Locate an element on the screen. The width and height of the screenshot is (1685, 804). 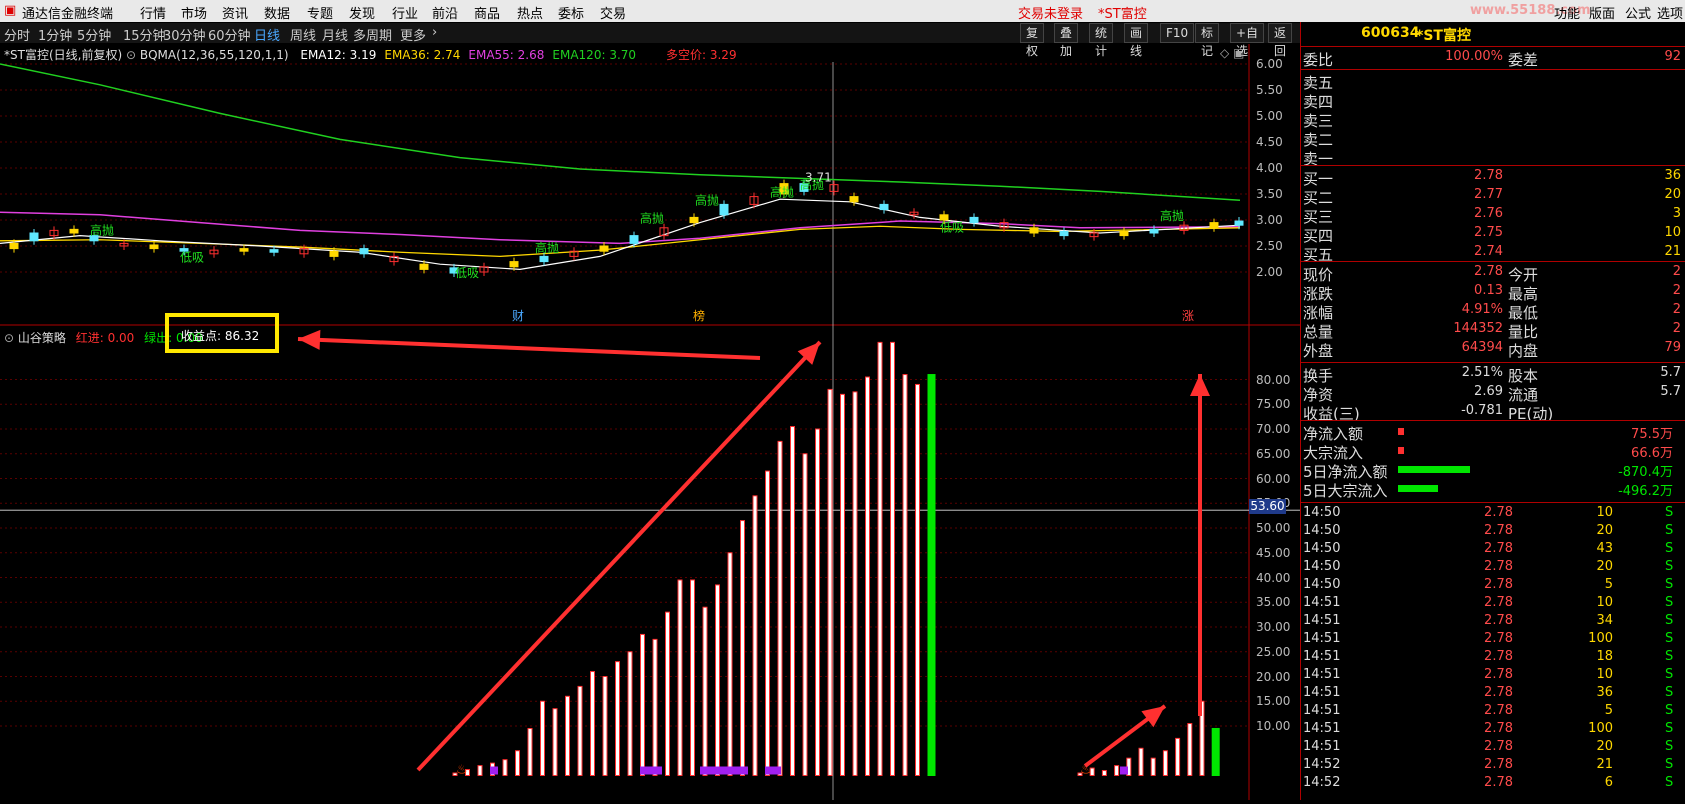
buy-row: 买一 2.78 36 is located at coordinates (1493, 178).